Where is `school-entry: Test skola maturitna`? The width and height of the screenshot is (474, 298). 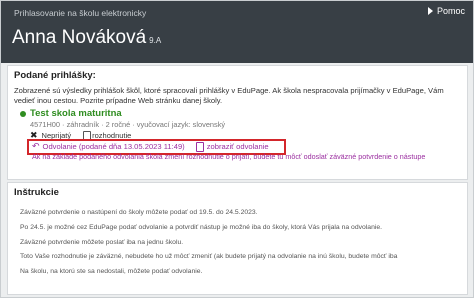
school-entry: Test skola maturitna is located at coordinates (71, 113).